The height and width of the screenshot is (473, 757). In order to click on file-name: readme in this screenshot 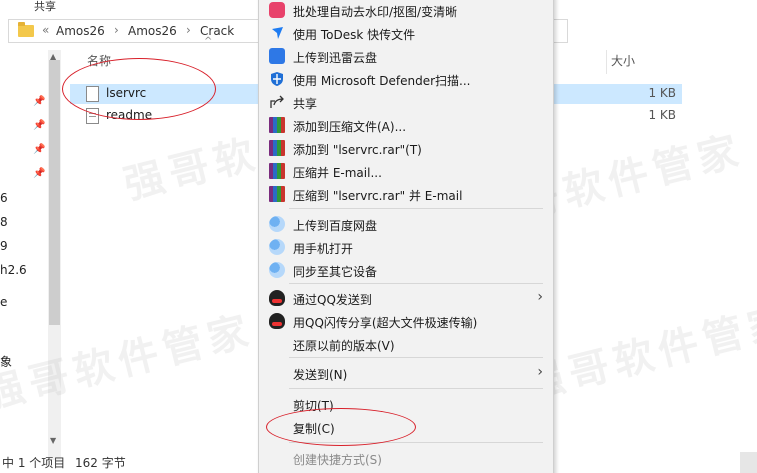, I will do `click(129, 115)`.